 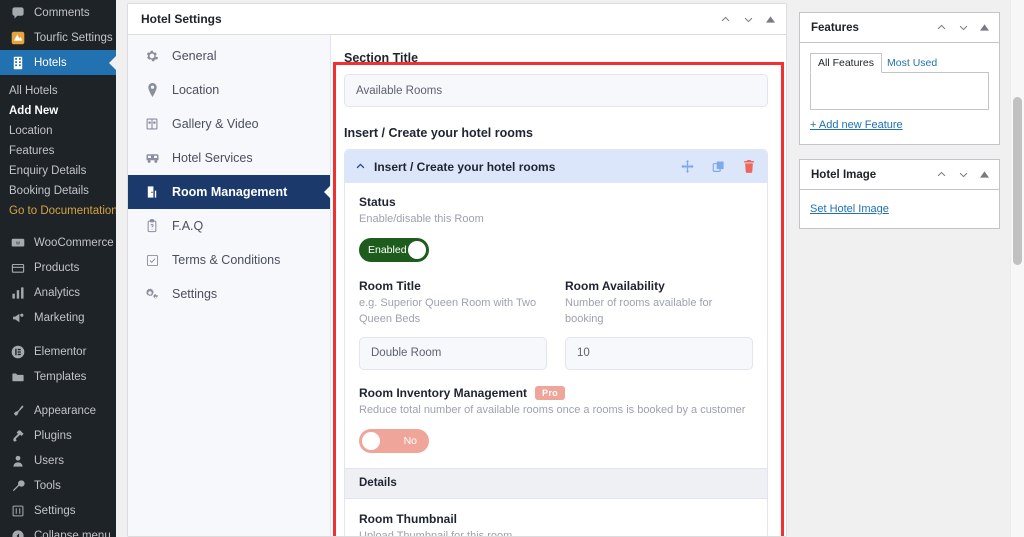 I want to click on settings-icon, so click(x=18, y=511).